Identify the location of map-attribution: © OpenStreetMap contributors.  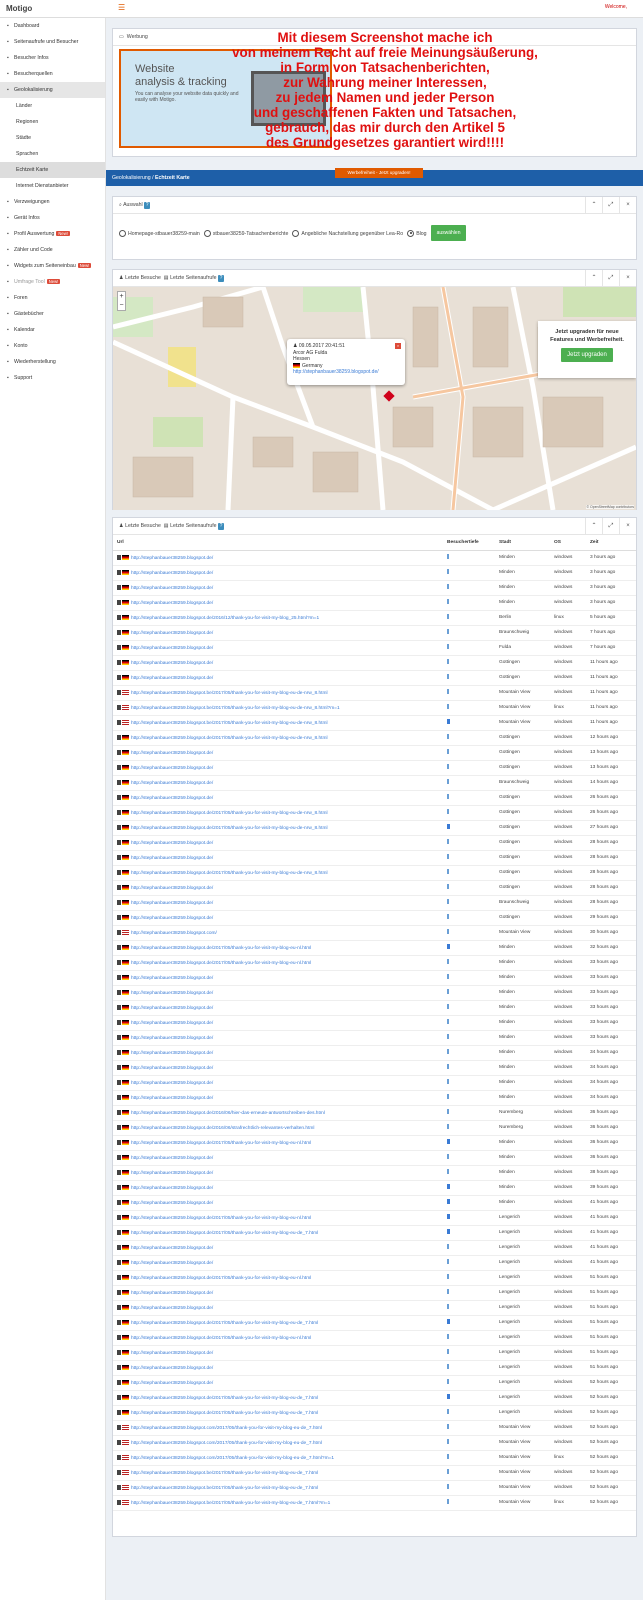
(610, 507).